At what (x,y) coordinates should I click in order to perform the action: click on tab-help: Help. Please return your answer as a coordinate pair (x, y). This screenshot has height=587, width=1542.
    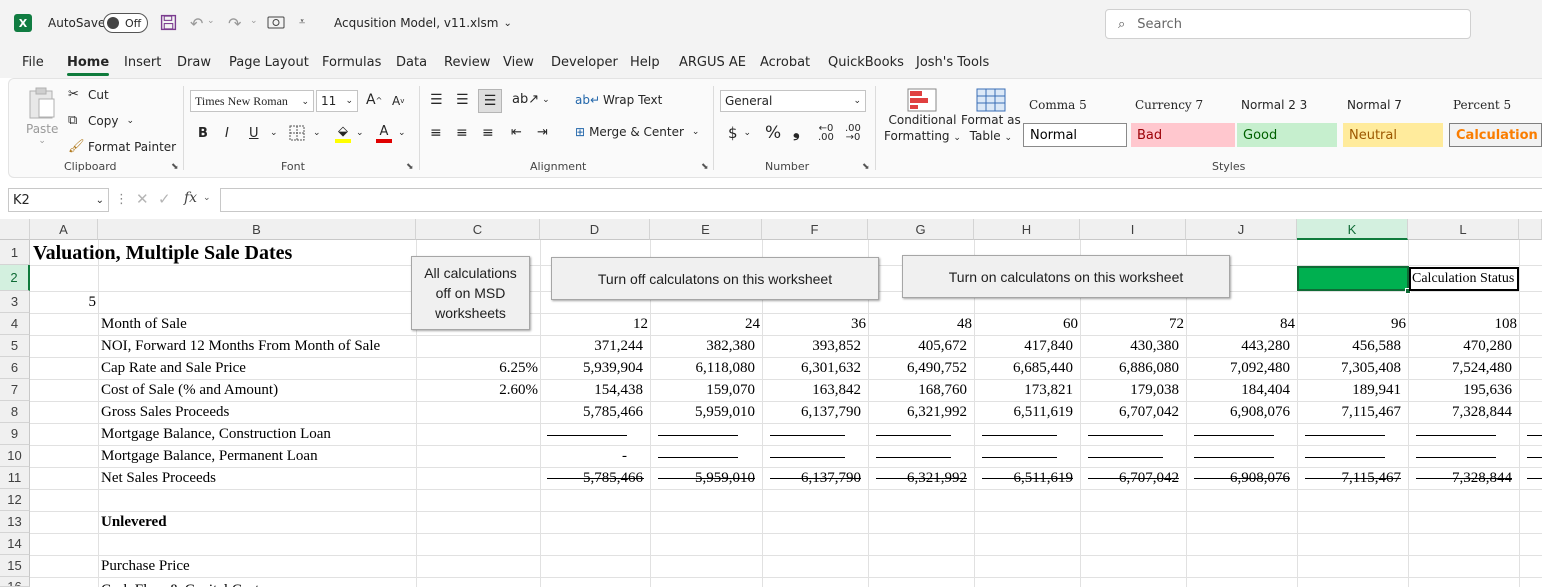
    Looking at the image, I should click on (645, 62).